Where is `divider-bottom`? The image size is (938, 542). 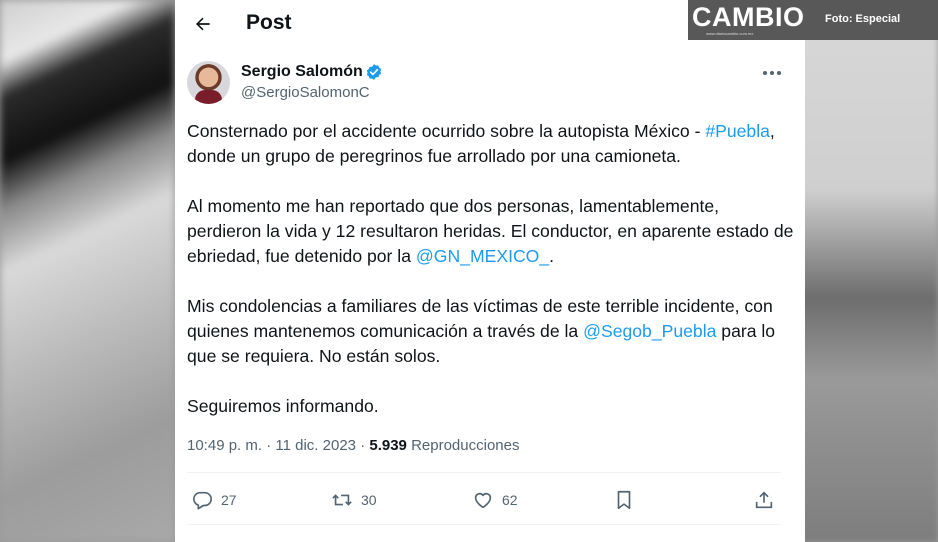
divider-bottom is located at coordinates (484, 524).